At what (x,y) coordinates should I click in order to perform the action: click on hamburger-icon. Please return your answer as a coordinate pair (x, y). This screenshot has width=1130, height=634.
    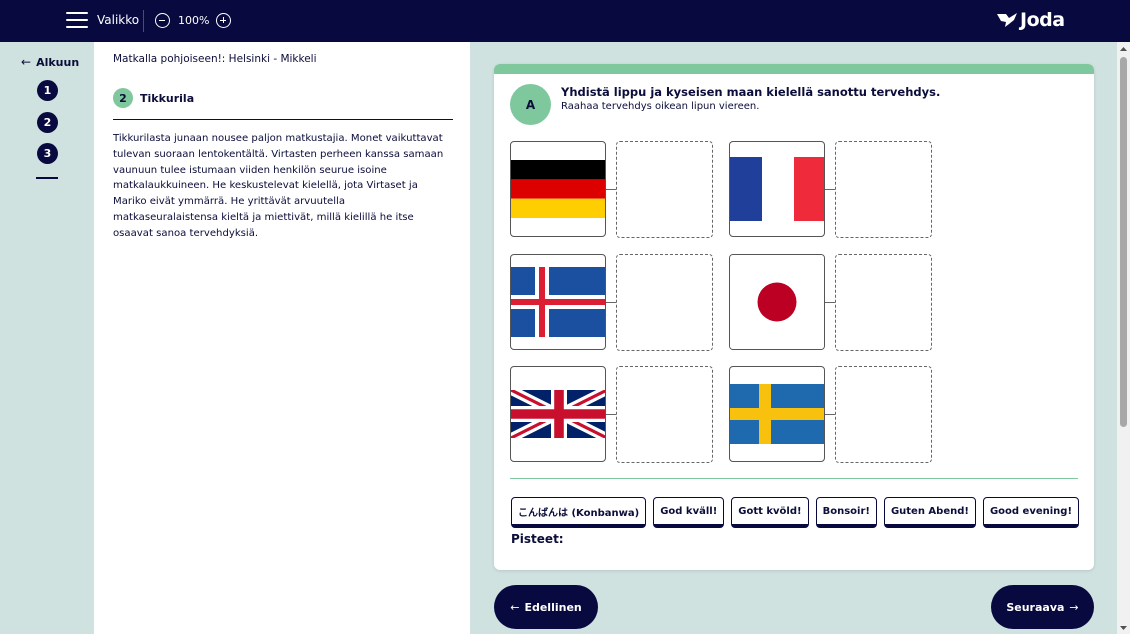
    Looking at the image, I should click on (77, 20).